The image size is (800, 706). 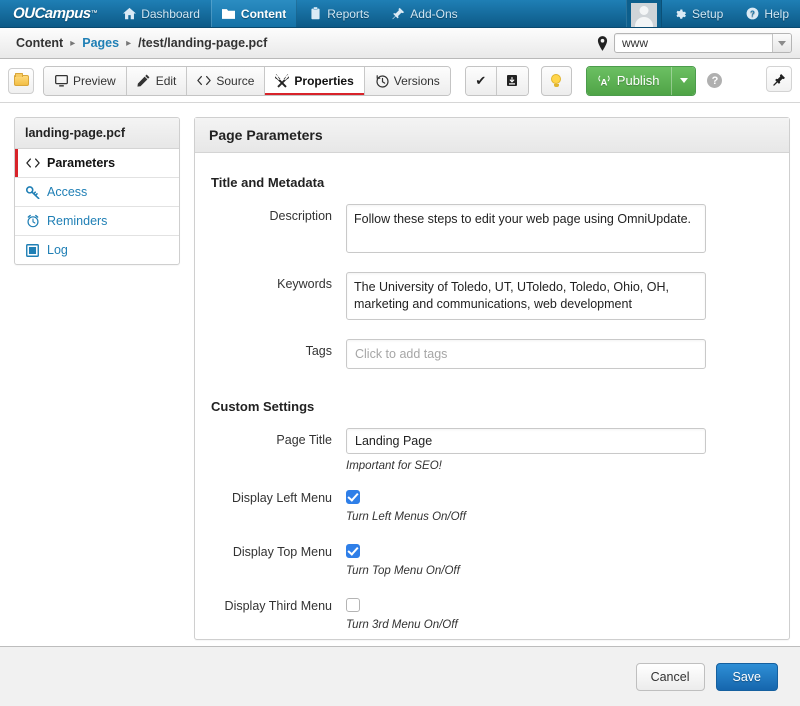 I want to click on save-button: Save, so click(x=746, y=676).